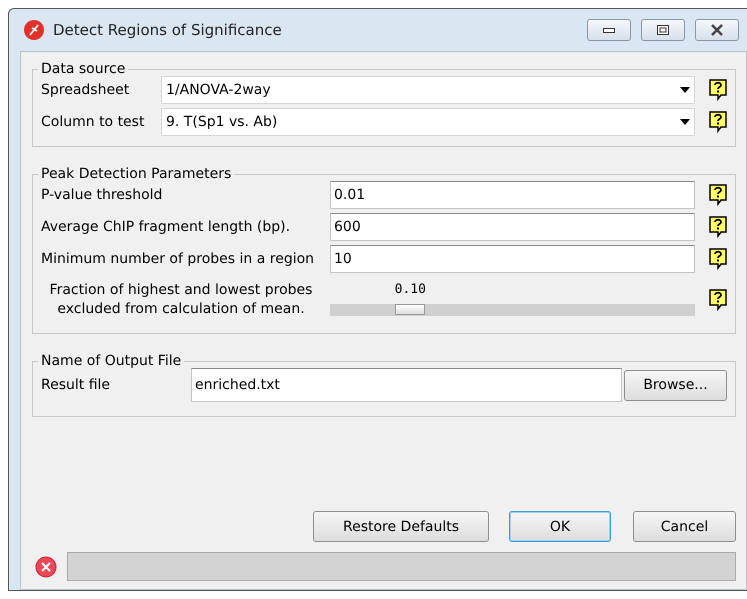 This screenshot has width=747, height=599. What do you see at coordinates (34, 30) in the screenshot?
I see `app-logo-icon` at bounding box center [34, 30].